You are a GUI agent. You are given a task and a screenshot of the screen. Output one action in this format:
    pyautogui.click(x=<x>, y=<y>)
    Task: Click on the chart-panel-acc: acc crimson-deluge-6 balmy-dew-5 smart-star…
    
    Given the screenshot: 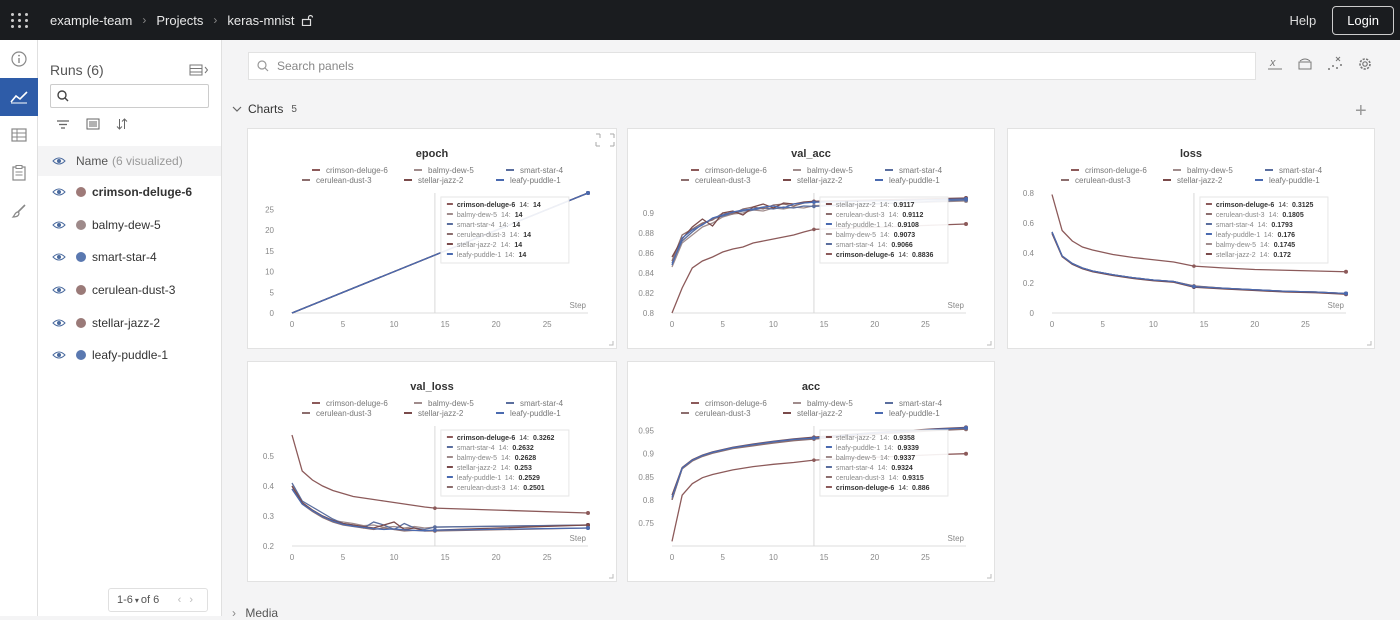 What is the action you would take?
    pyautogui.click(x=811, y=471)
    